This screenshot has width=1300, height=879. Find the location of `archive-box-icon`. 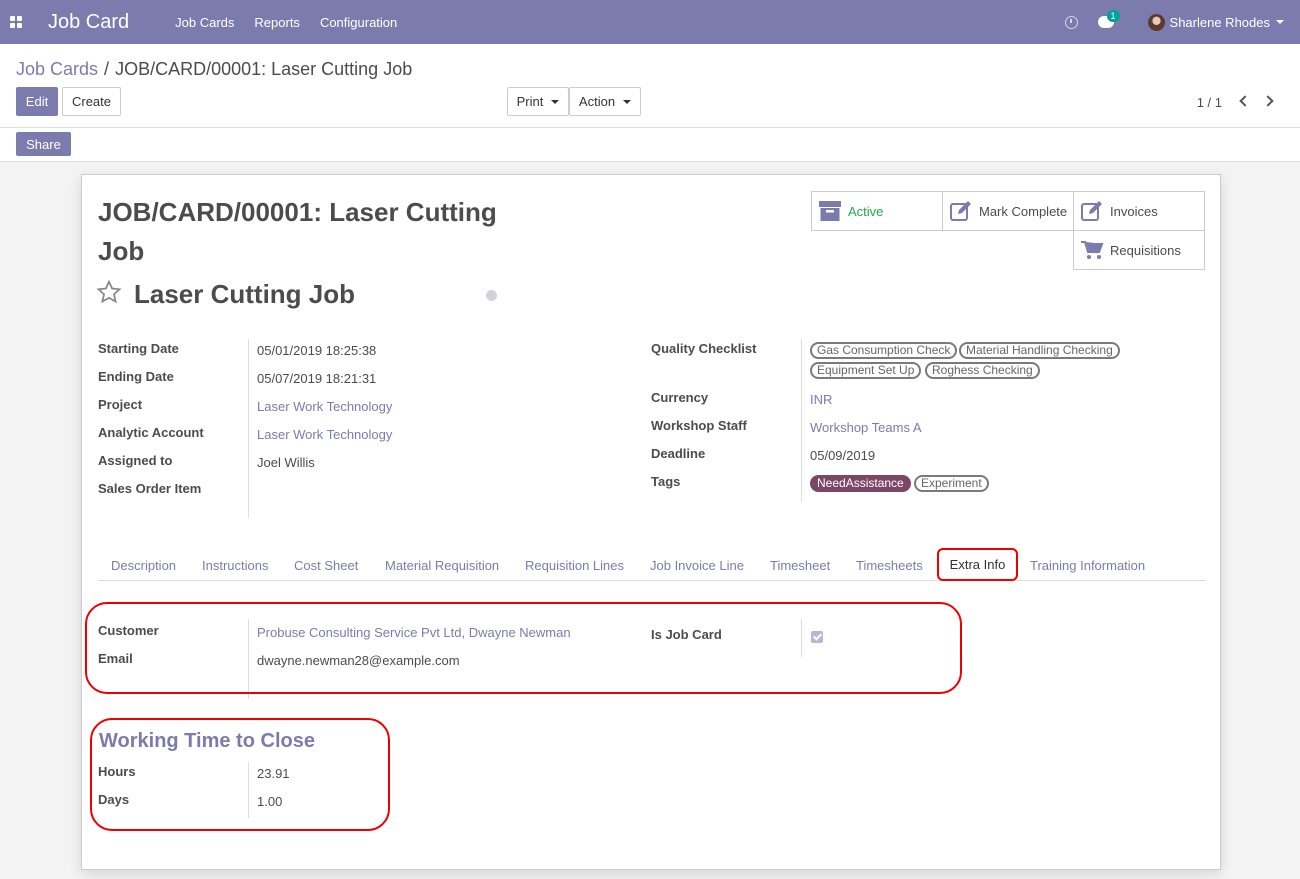

archive-box-icon is located at coordinates (830, 211).